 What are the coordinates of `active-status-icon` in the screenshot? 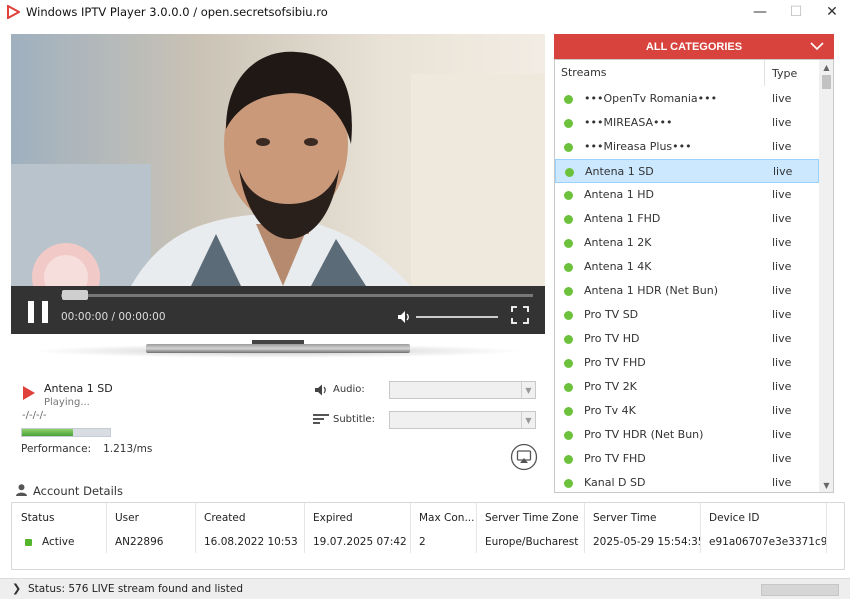 It's located at (28, 542).